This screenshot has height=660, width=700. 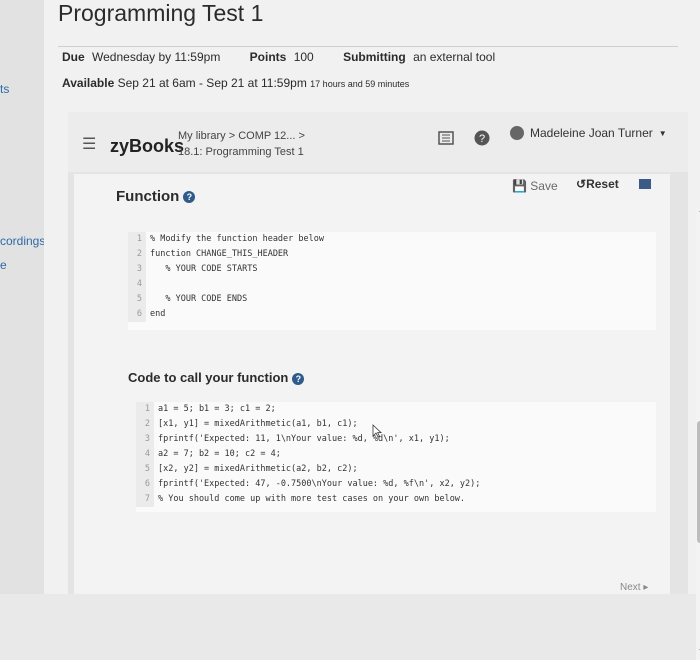 I want to click on course-nav: ts cordings e, so click(x=22, y=297).